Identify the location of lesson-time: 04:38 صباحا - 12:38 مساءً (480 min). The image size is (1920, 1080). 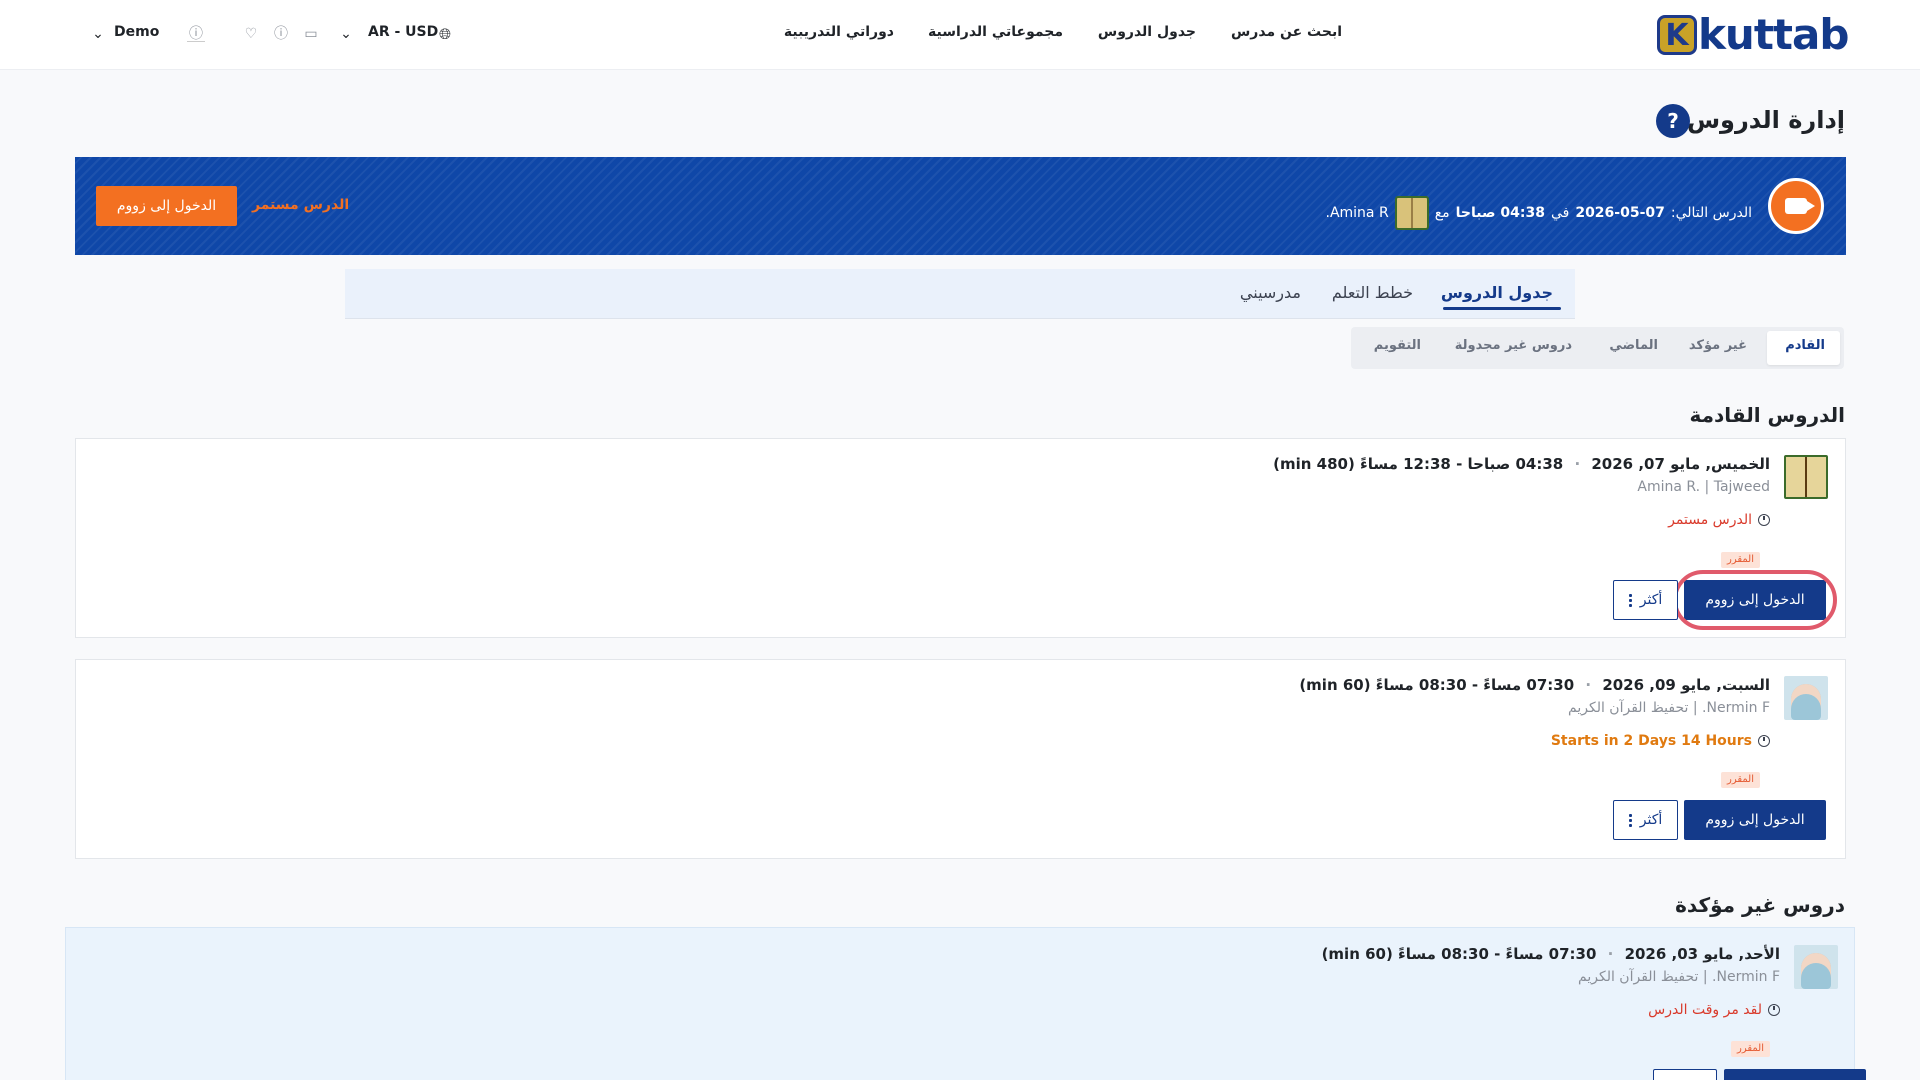
(1418, 464).